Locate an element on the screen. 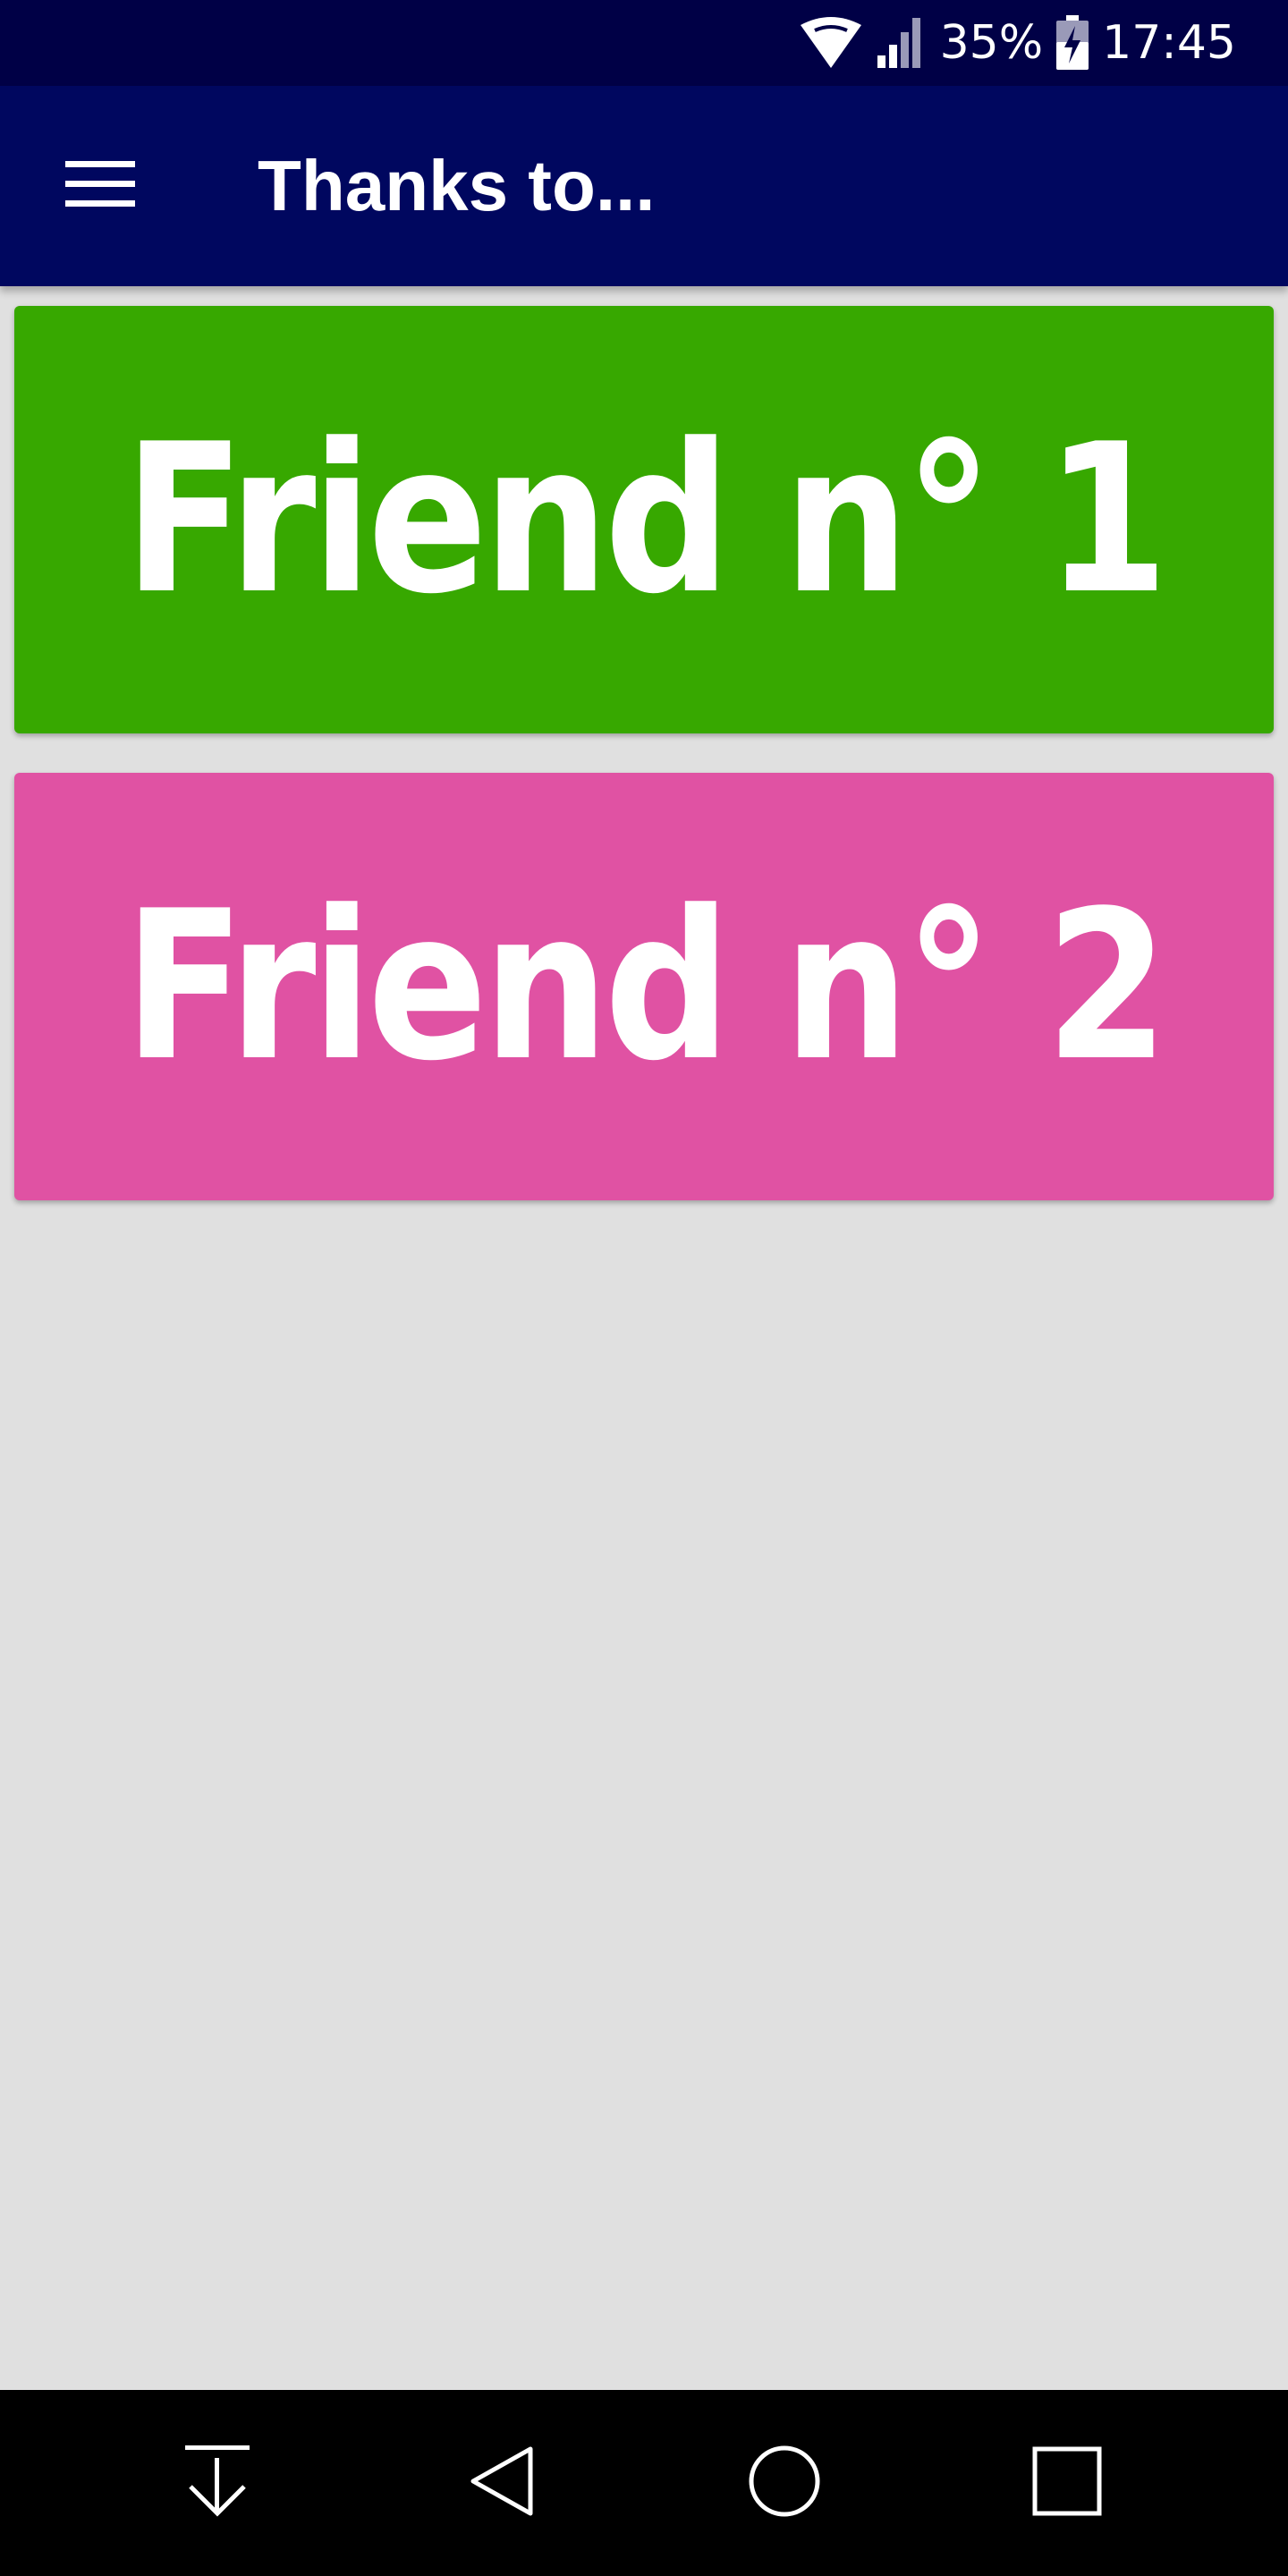 Image resolution: width=1288 pixels, height=2576 pixels. friend-card-label: Friend n° 2 is located at coordinates (646, 986).